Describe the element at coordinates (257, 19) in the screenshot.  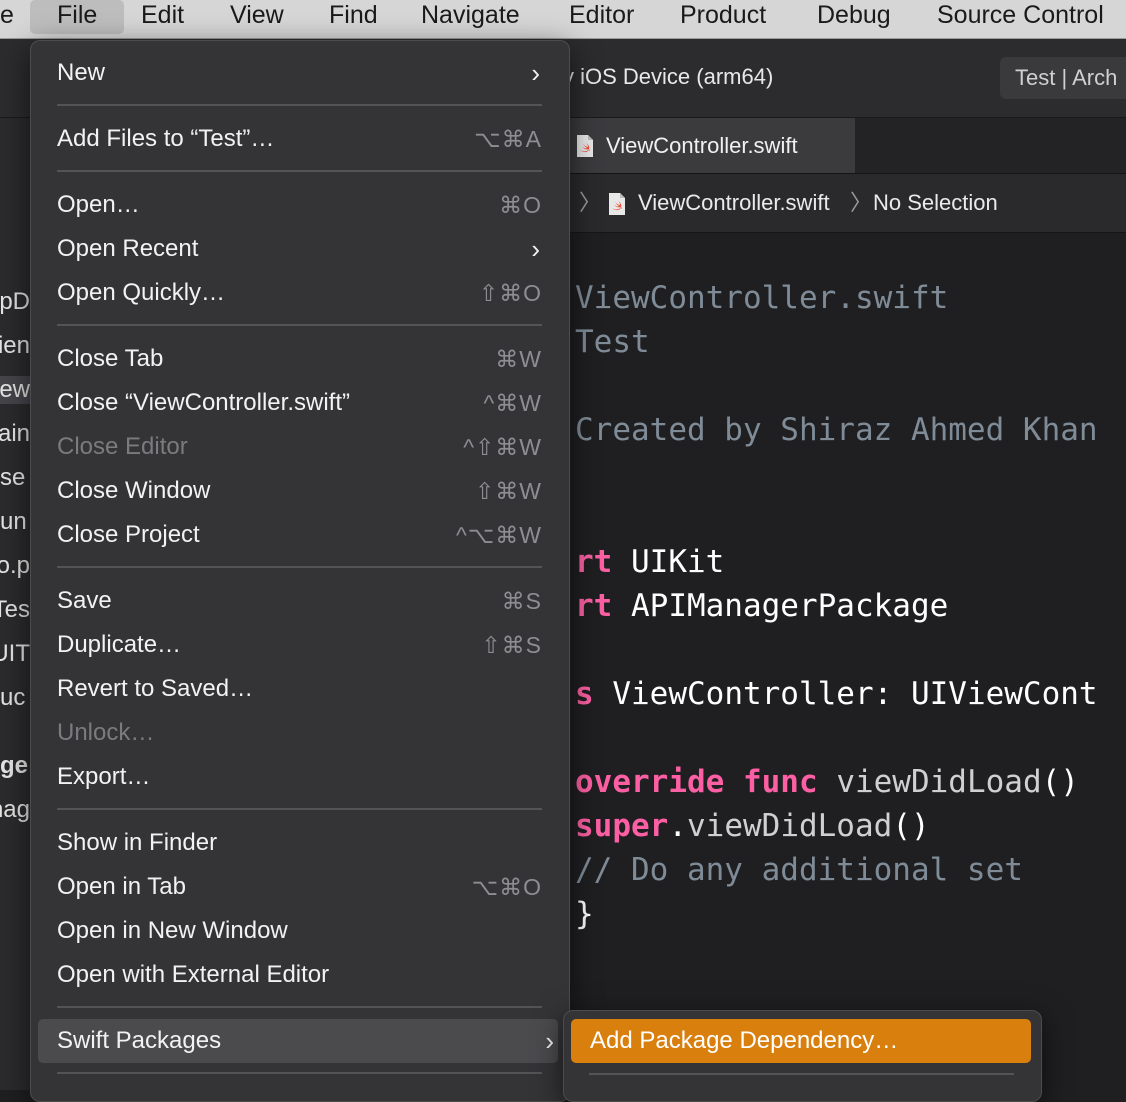
I see `menubar-item-view: View` at that location.